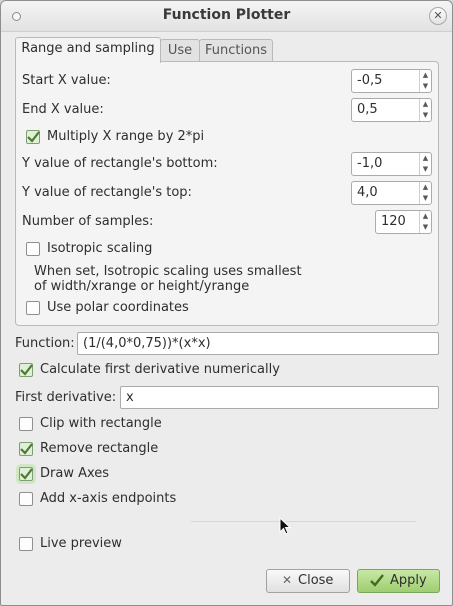  Describe the element at coordinates (33, 308) in the screenshot. I see `polar-checkbox` at that location.